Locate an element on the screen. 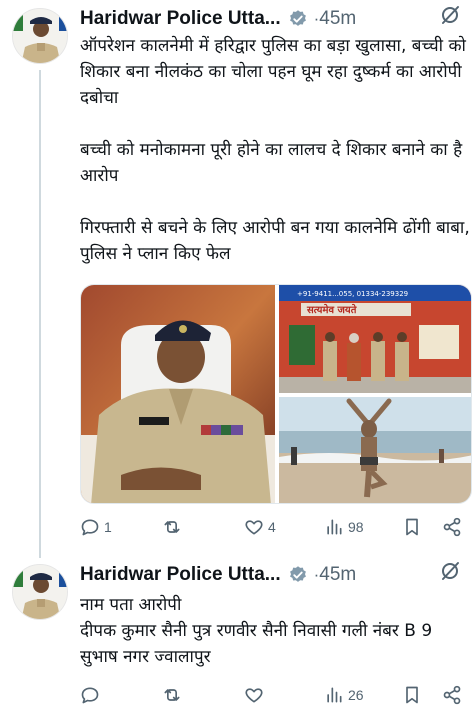  photo-beach-yoga is located at coordinates (375, 450).